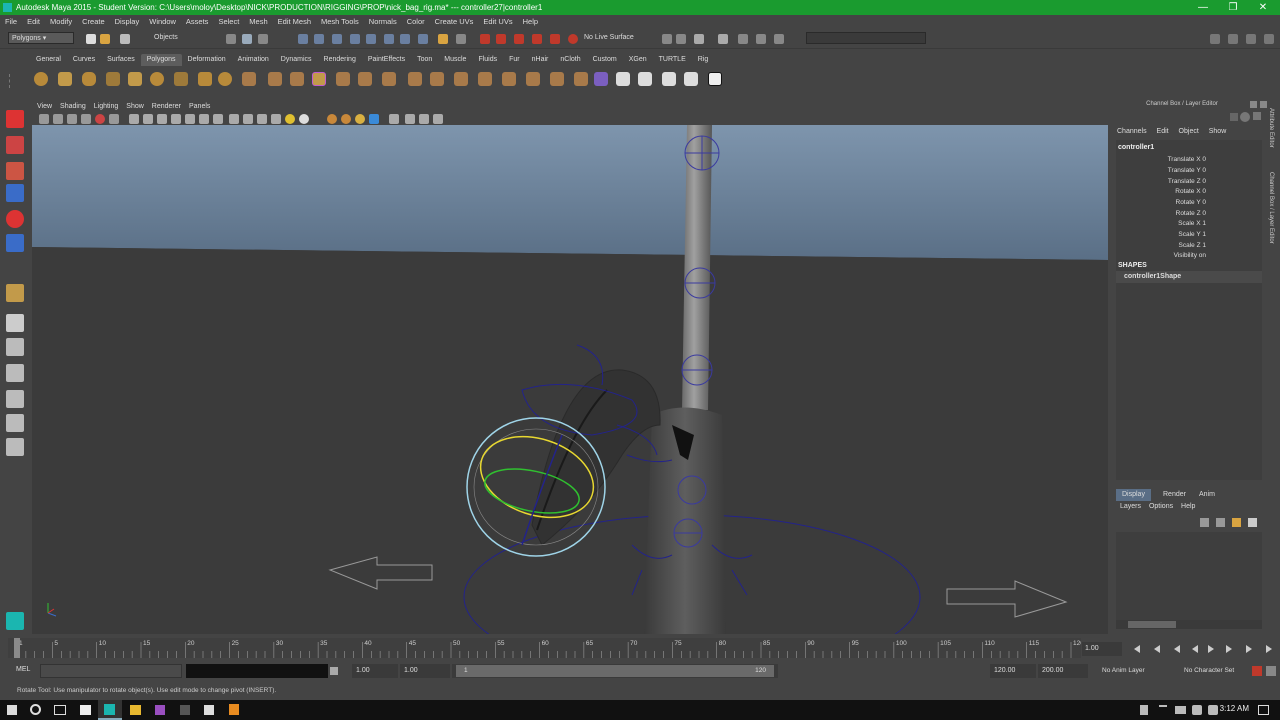 This screenshot has height=720, width=1280. What do you see at coordinates (723, 39) in the screenshot?
I see `render-settings-icon` at bounding box center [723, 39].